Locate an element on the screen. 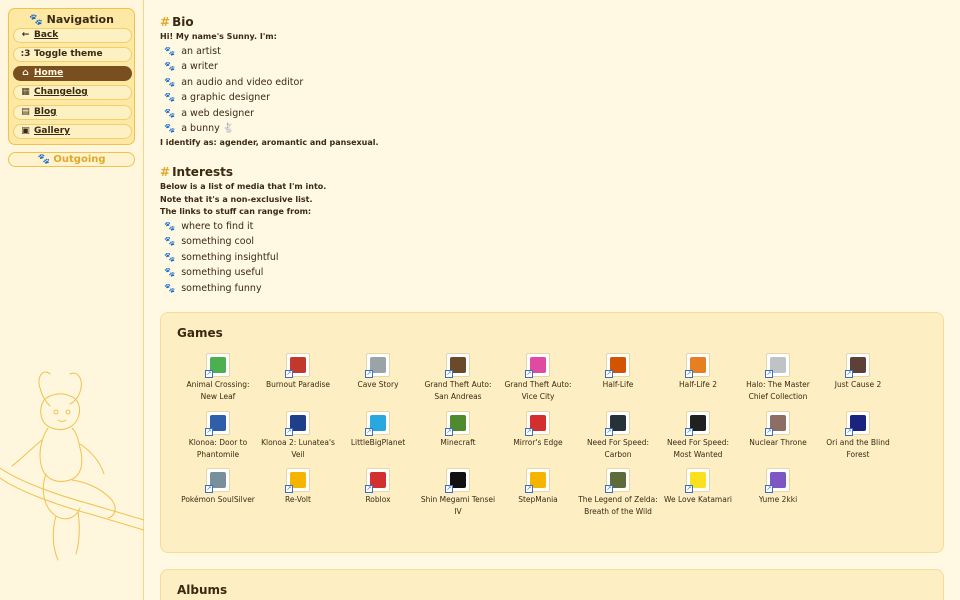 This screenshot has height=600, width=960. game-shortcut: ↗ Yume 2kki is located at coordinates (778, 487).